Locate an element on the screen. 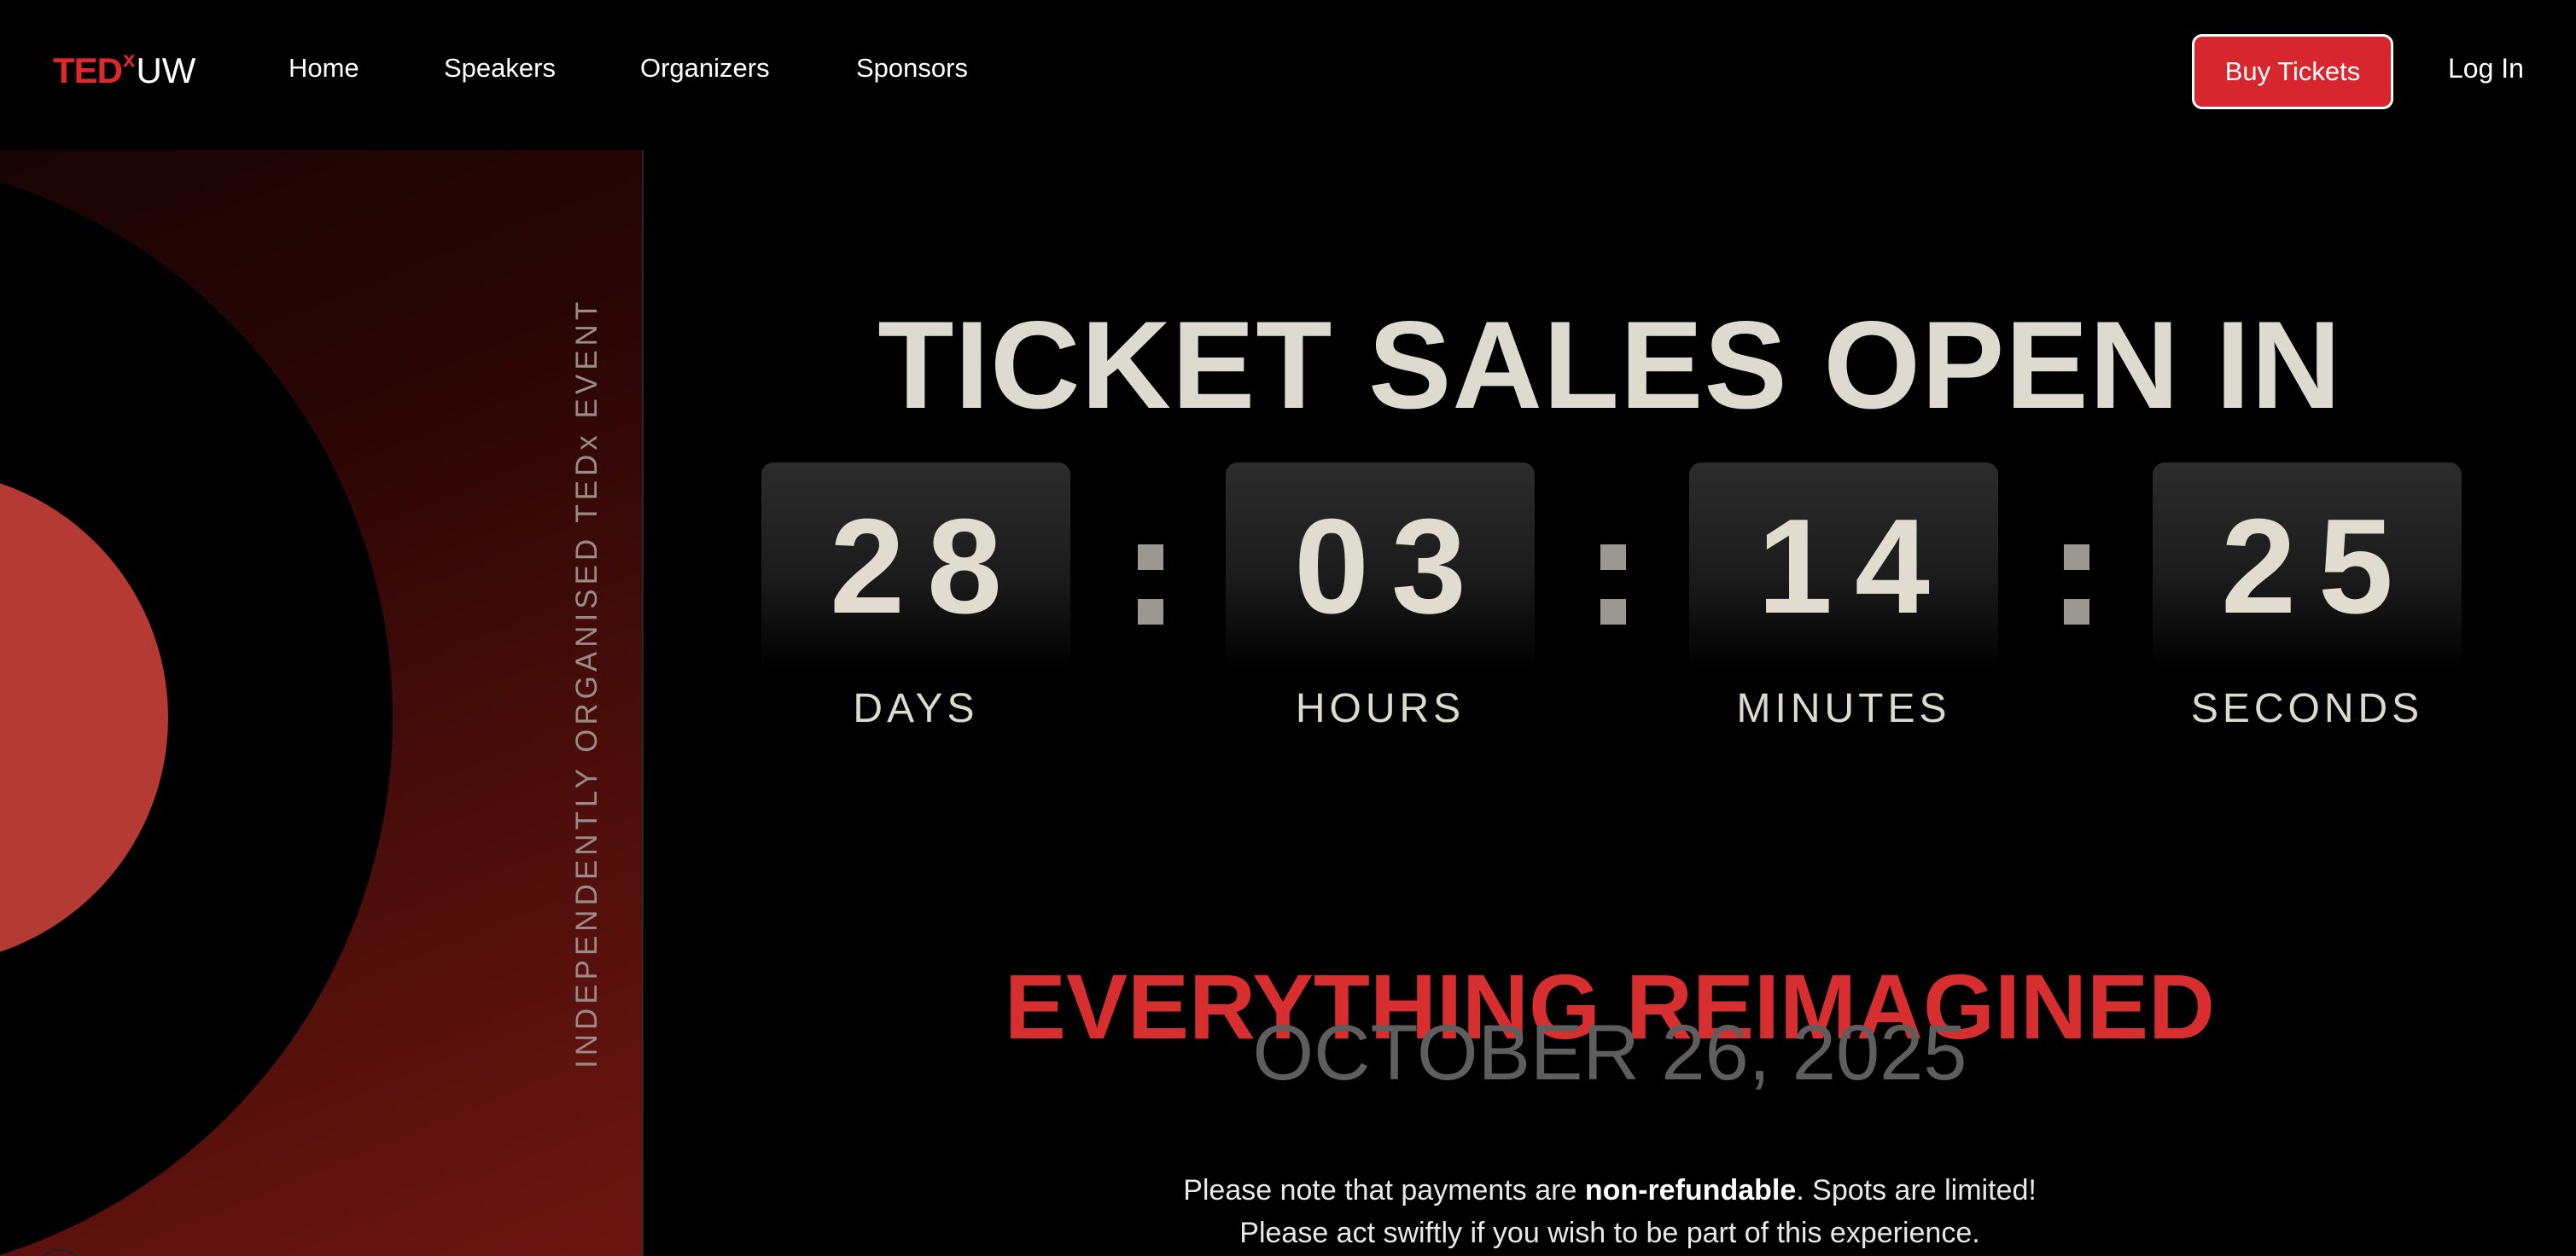  logo-x-superscript: x is located at coordinates (129, 59).